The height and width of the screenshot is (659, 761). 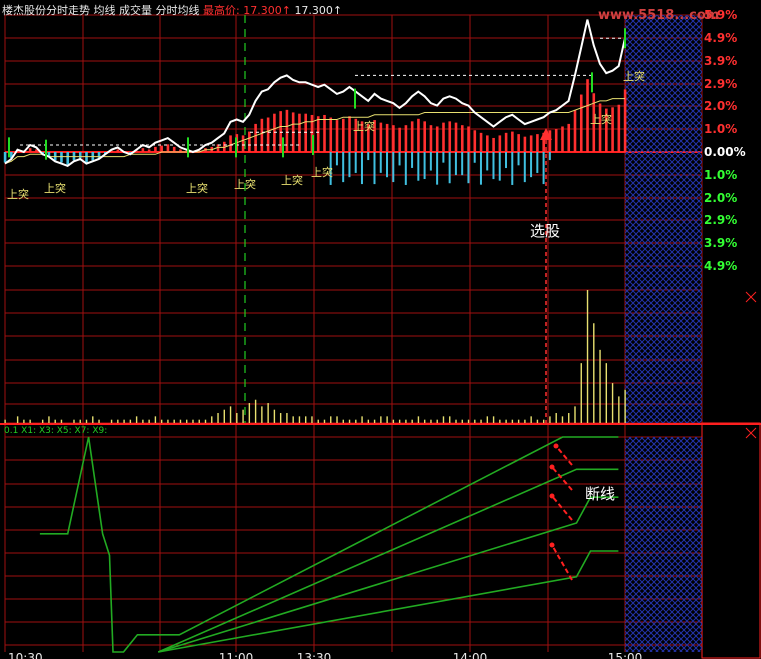 I want to click on high-price-value: 17.300↑, so click(x=267, y=10).